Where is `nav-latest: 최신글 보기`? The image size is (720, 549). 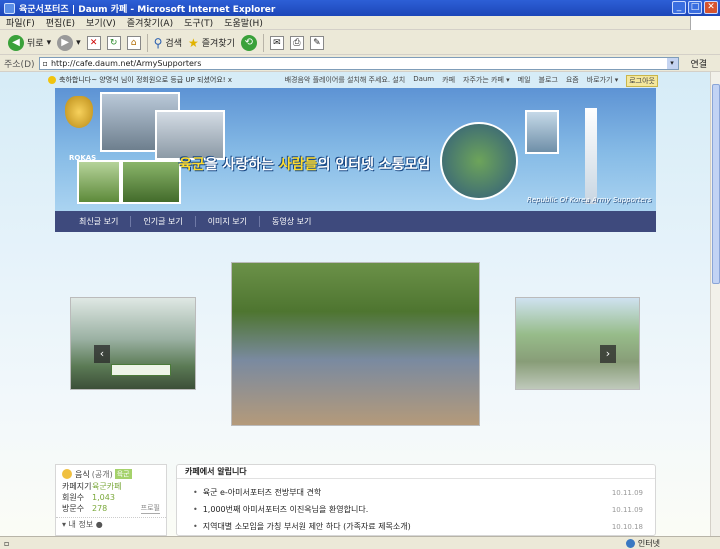 nav-latest: 최신글 보기 is located at coordinates (99, 221).